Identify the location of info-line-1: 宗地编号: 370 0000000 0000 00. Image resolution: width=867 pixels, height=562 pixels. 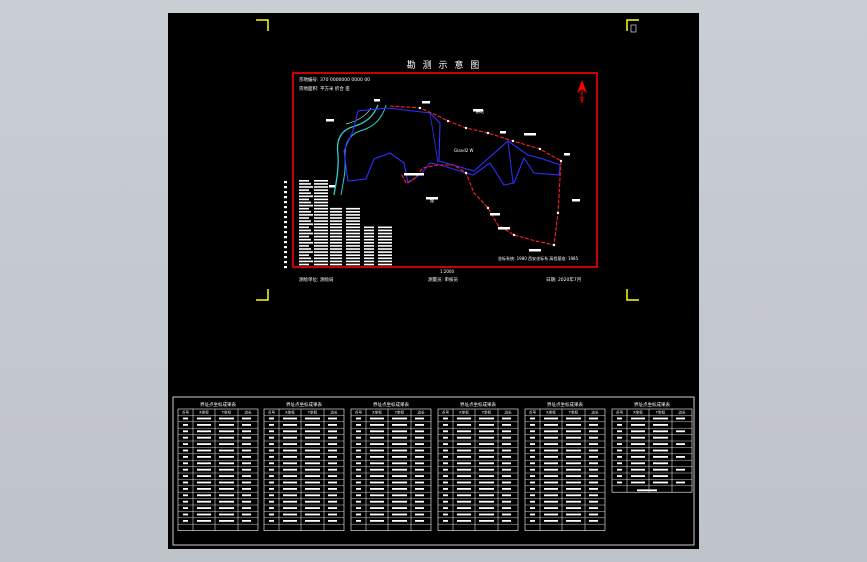
(334, 79).